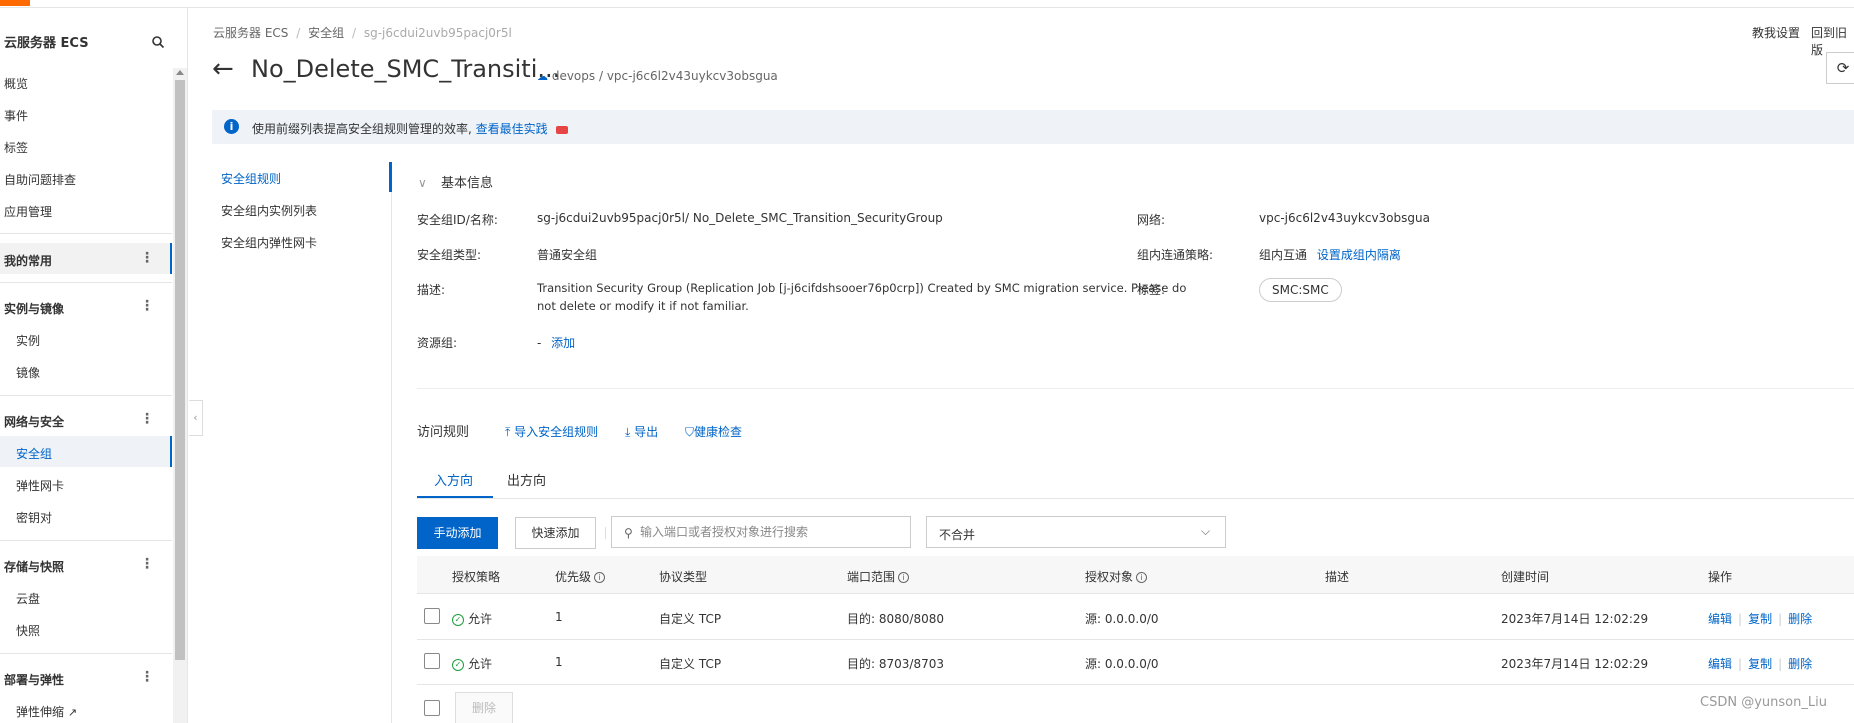  Describe the element at coordinates (458, 619) in the screenshot. I see `check-circle-icon: ✓` at that location.